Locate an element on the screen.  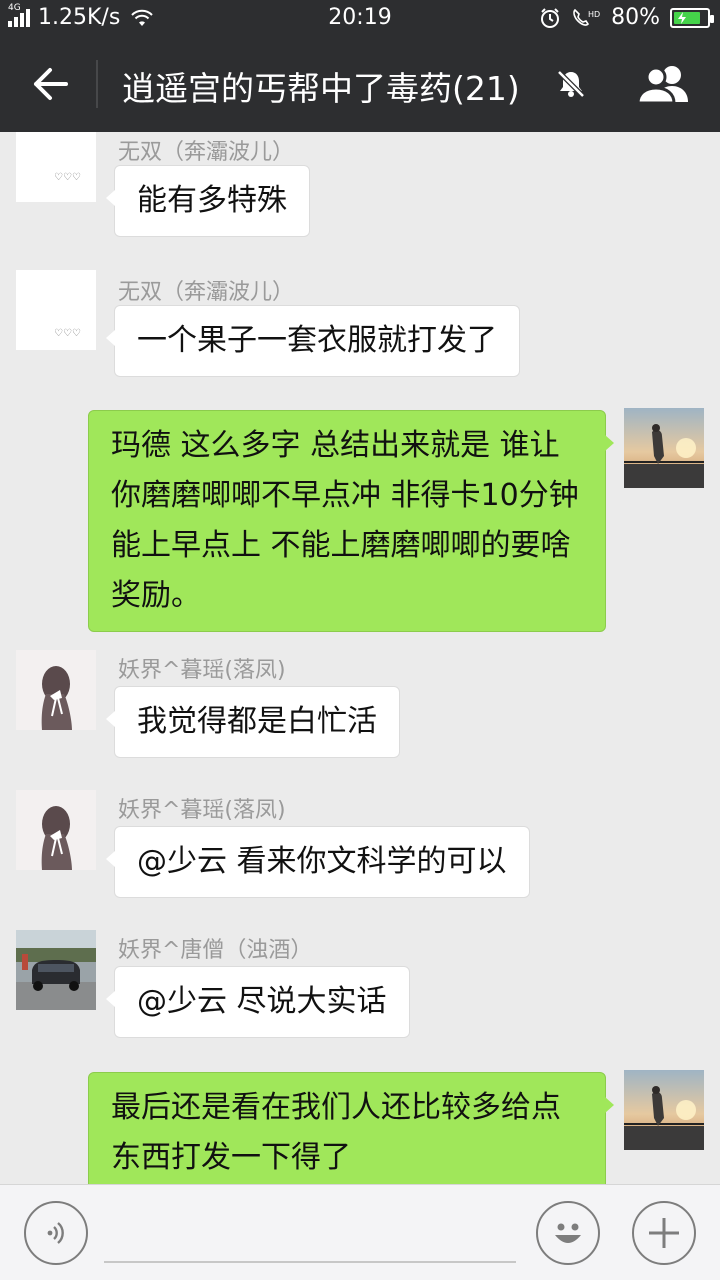
message-input is located at coordinates (310, 1262).